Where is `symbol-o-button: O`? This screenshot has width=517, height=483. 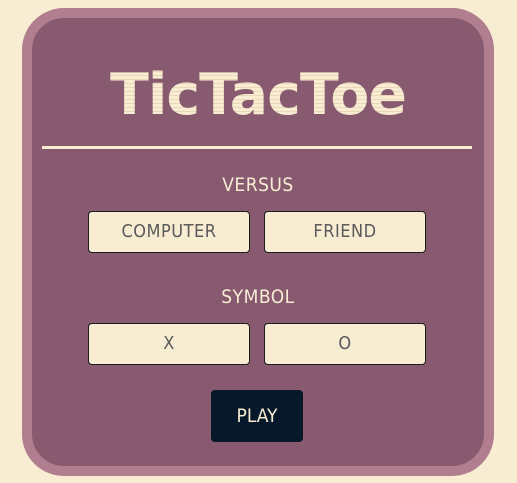 symbol-o-button: O is located at coordinates (345, 344).